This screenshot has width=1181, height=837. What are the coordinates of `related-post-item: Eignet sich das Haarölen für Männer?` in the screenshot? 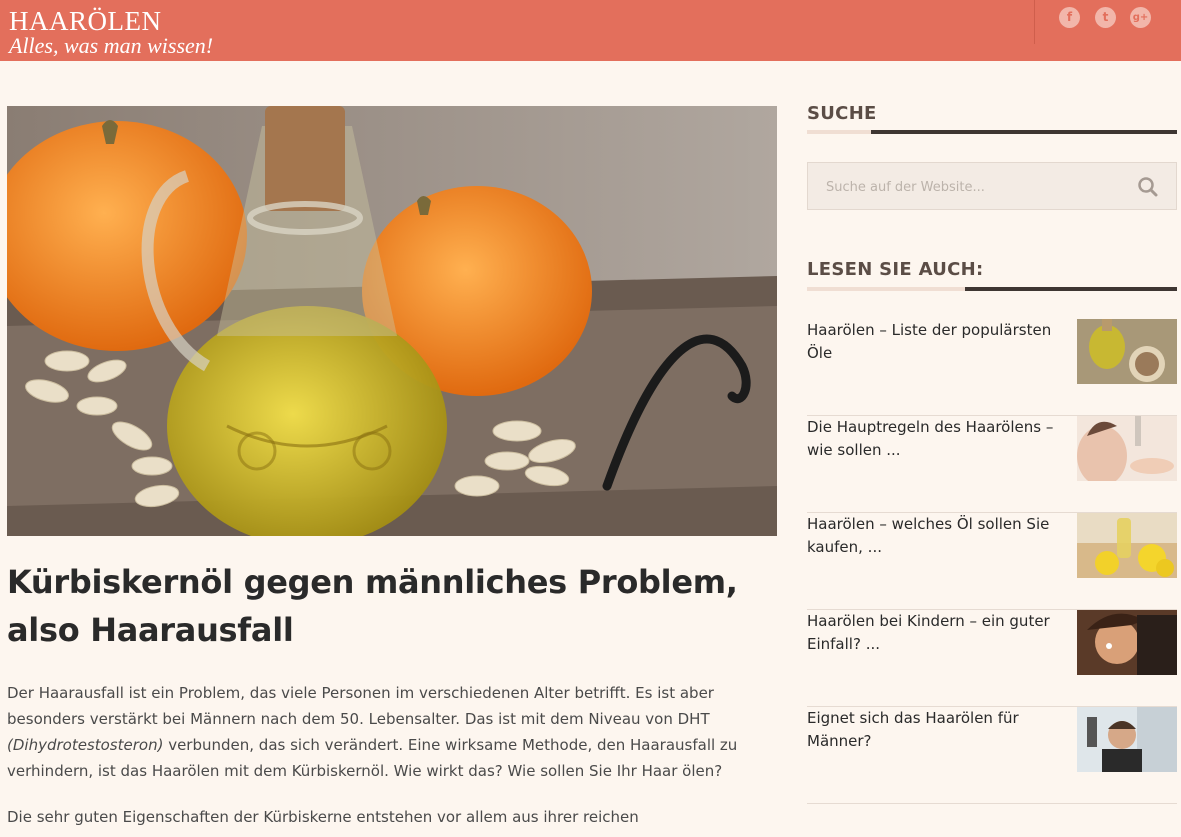 It's located at (992, 755).